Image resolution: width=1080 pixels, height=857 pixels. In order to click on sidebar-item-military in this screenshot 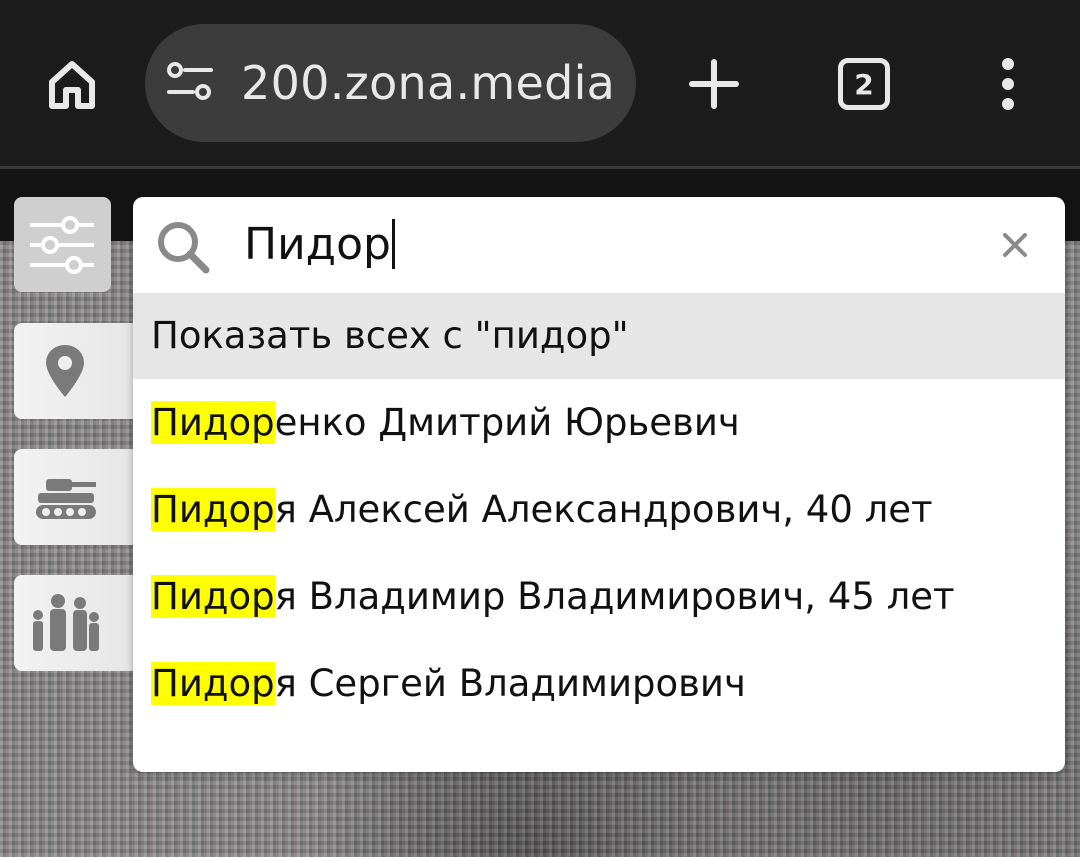, I will do `click(74, 497)`.